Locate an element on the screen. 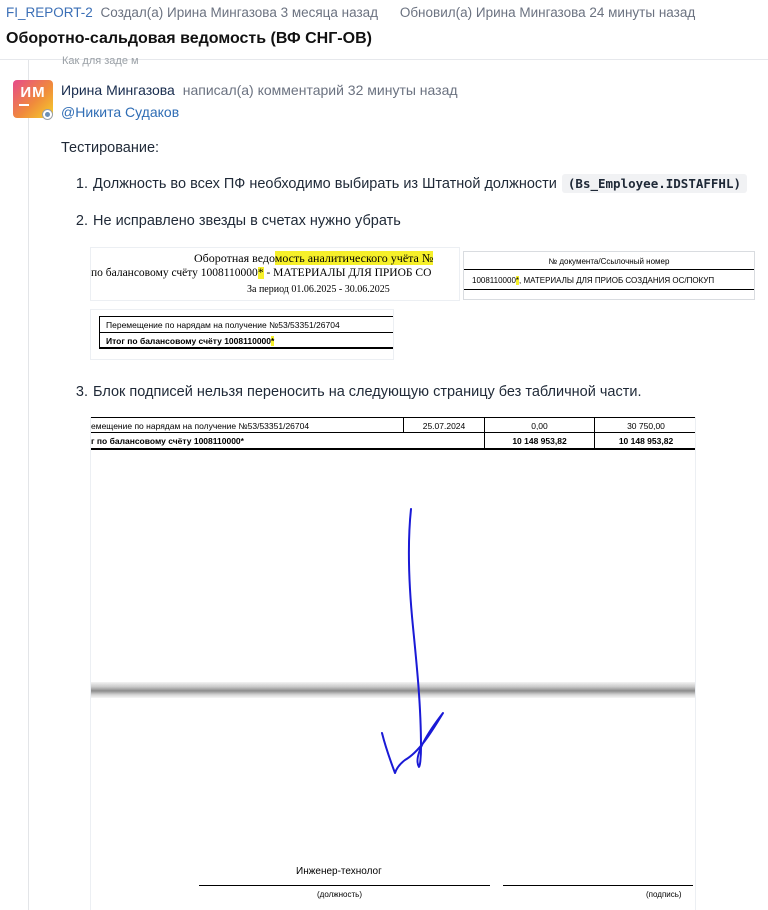 The height and width of the screenshot is (910, 768). cell-text: Перемещение по нарядам на получение is located at coordinates (186, 325).